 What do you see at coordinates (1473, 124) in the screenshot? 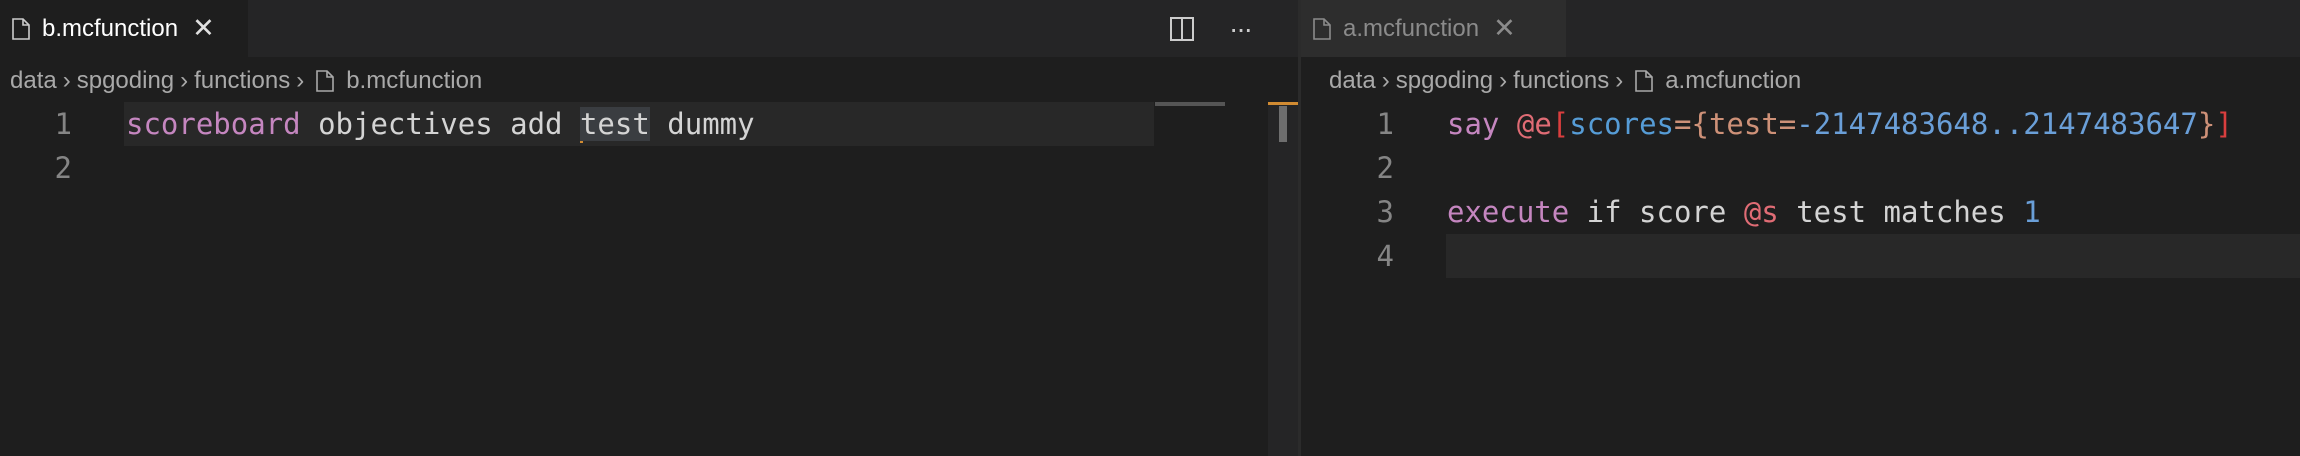
I see `token-keyword: say` at bounding box center [1473, 124].